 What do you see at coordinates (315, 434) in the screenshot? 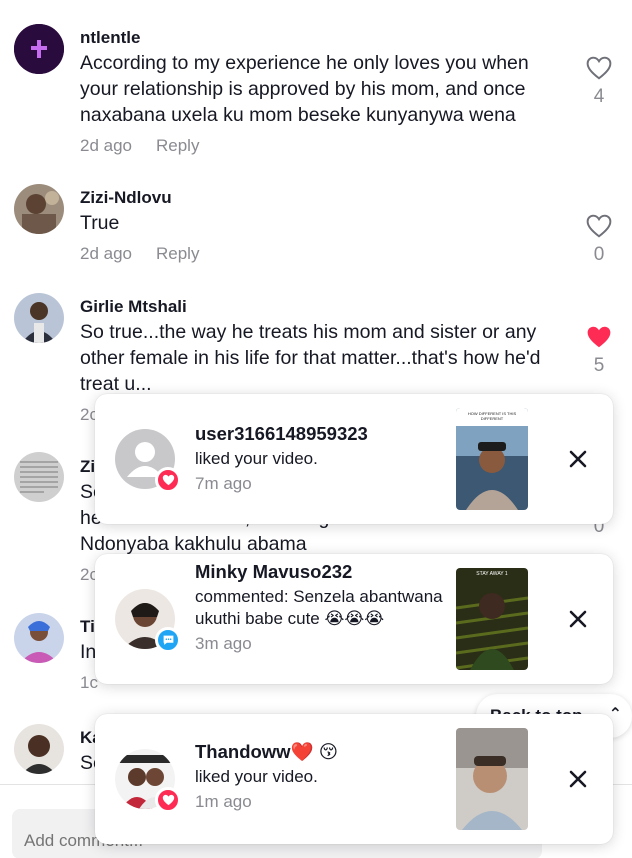
I see `notification-username: user3166148959323` at bounding box center [315, 434].